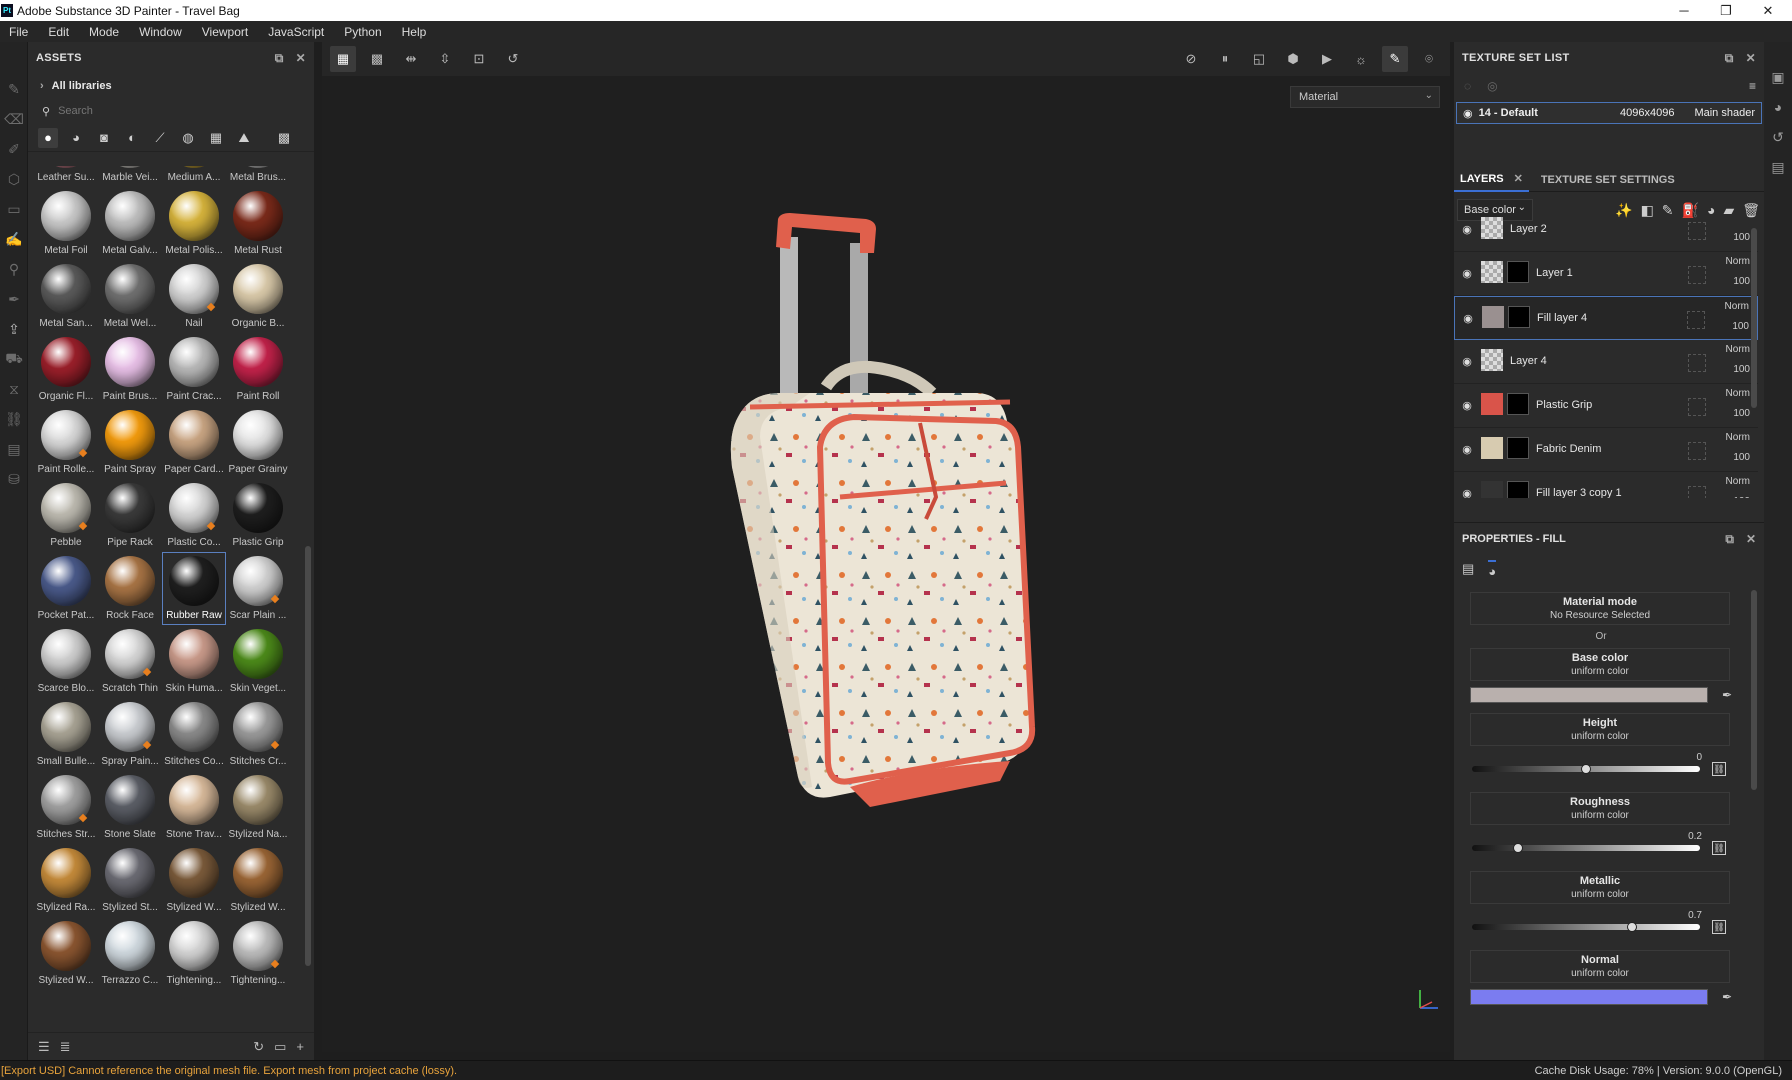 The height and width of the screenshot is (1080, 1792). I want to click on hide-ui-icon: ⊘, so click(1191, 59).